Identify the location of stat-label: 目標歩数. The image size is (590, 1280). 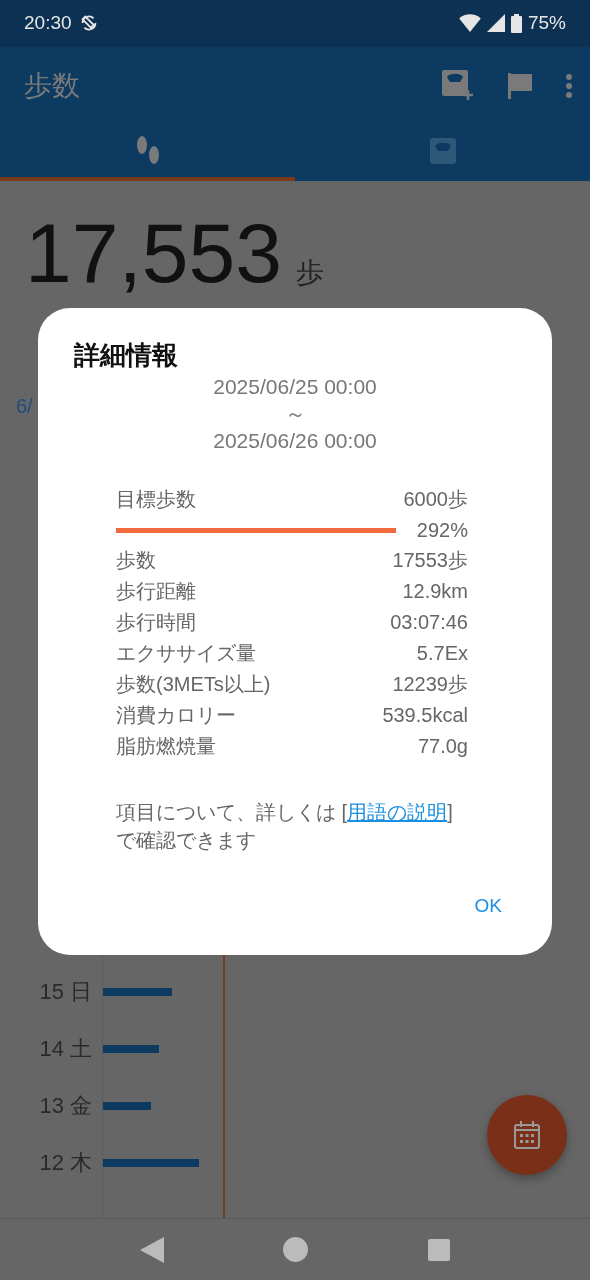
(156, 499).